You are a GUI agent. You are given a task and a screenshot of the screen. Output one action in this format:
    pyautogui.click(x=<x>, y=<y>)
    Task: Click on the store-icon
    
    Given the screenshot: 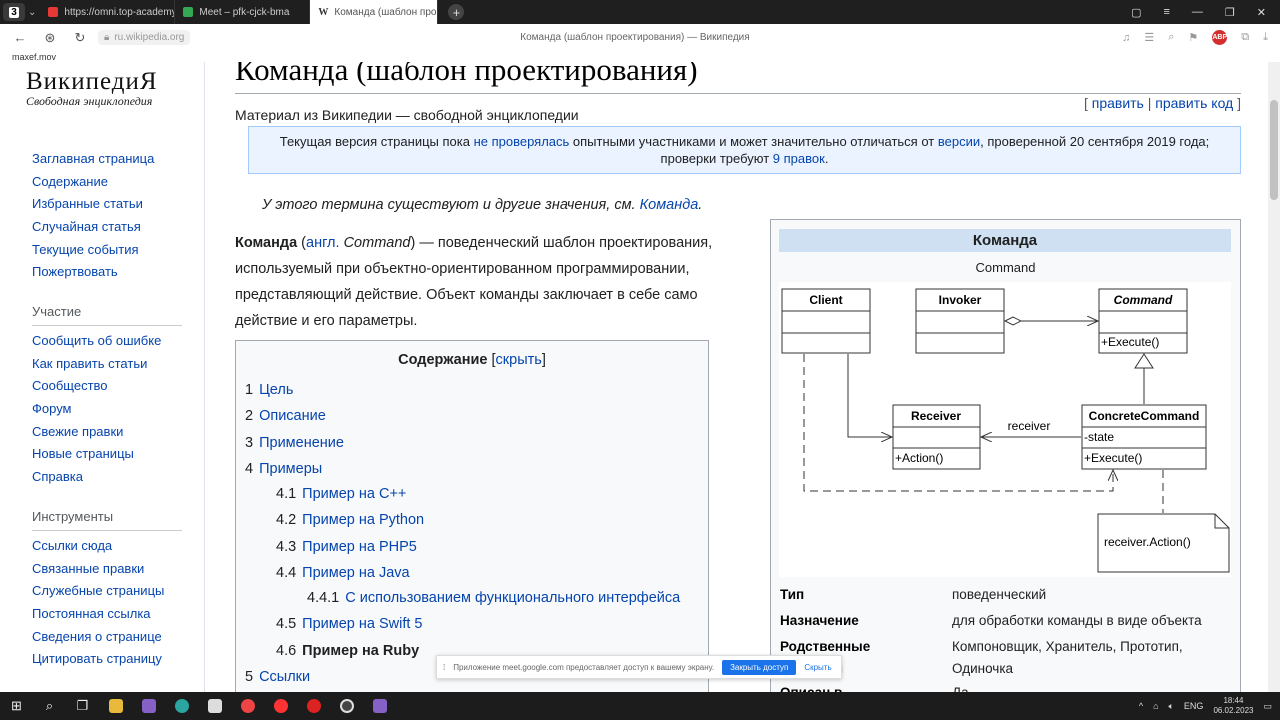 What is the action you would take?
    pyautogui.click(x=214, y=706)
    